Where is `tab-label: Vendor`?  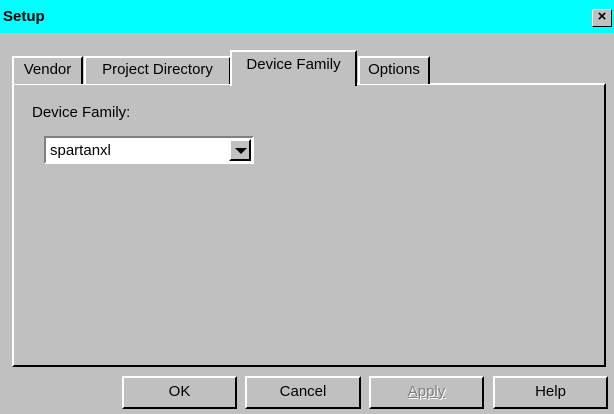
tab-label: Vendor is located at coordinates (47, 69).